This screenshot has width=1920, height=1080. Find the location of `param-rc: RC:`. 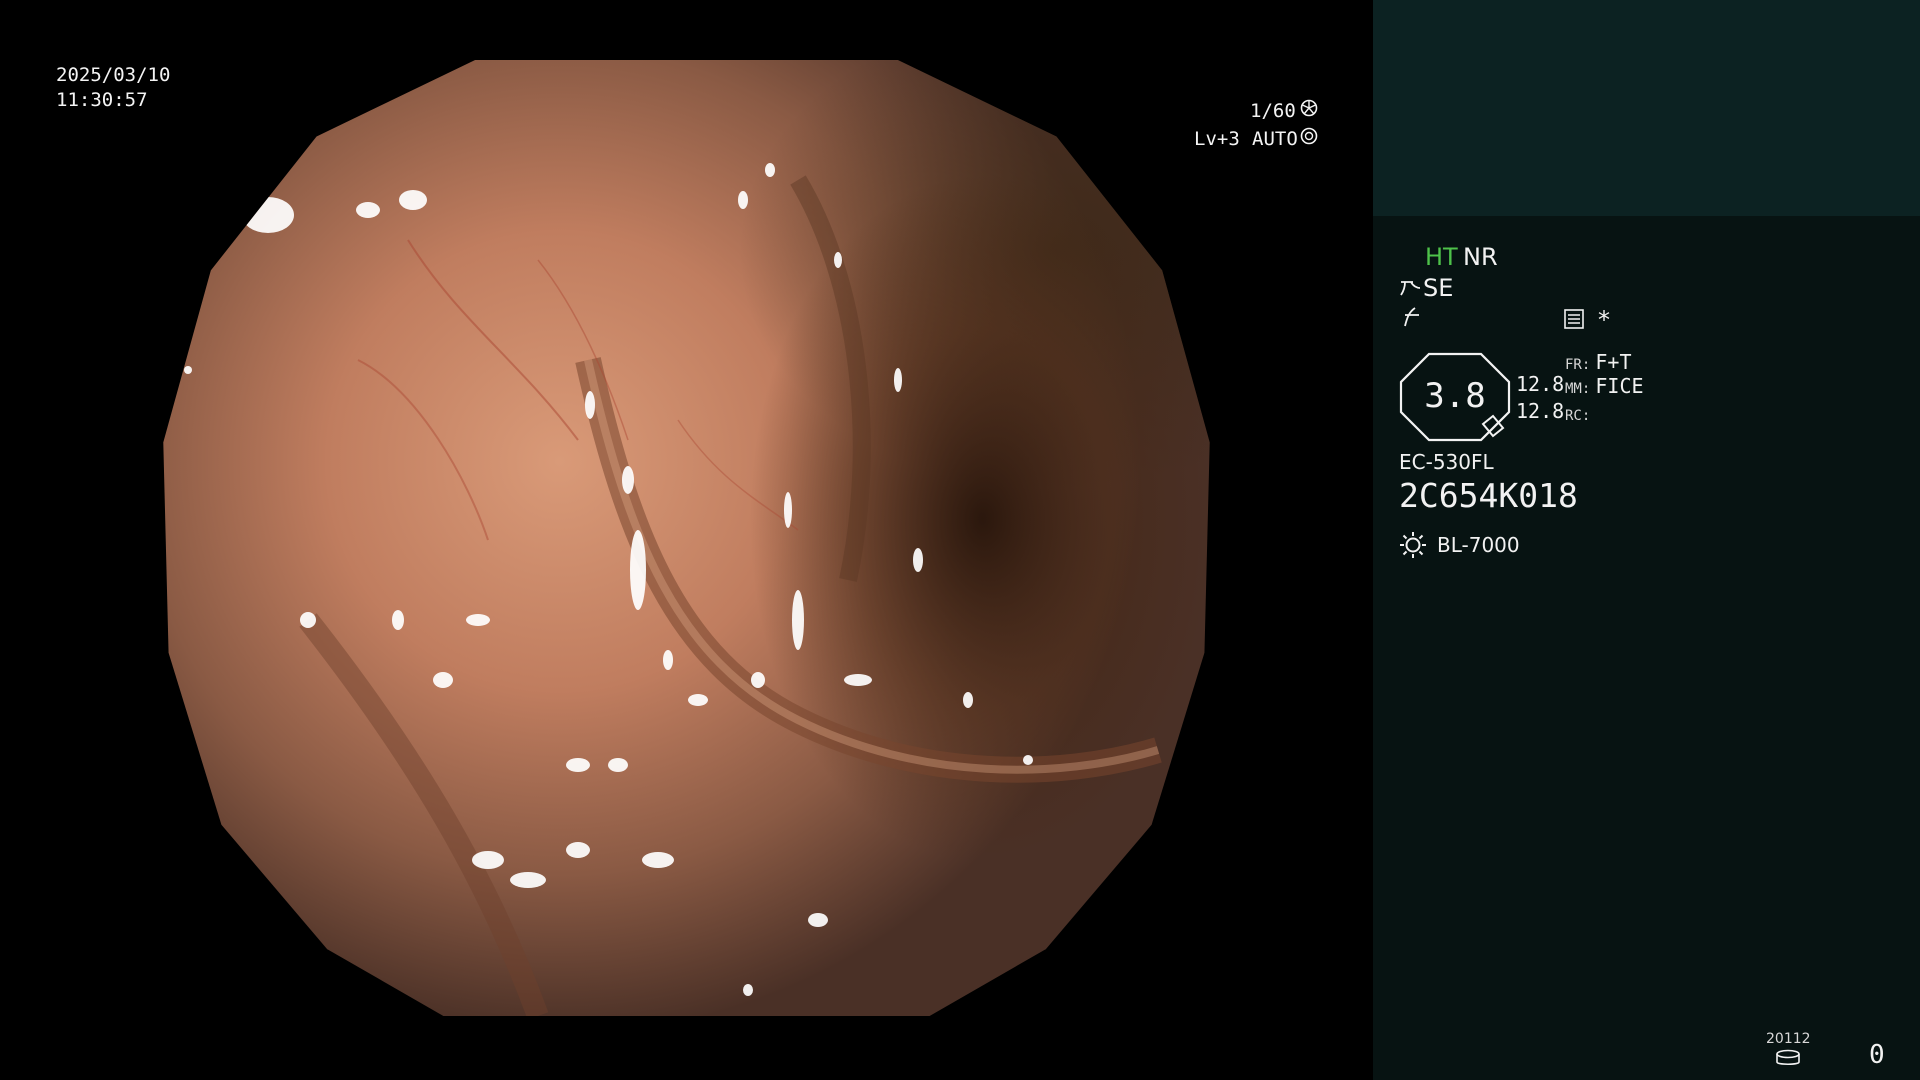

param-rc: RC: is located at coordinates (1577, 413).